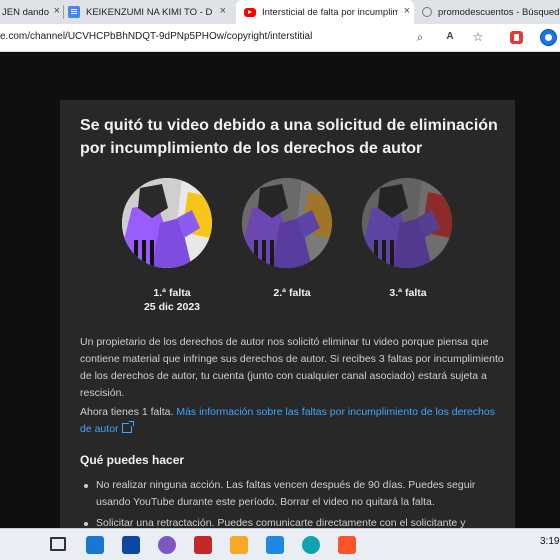 Image resolution: width=560 pixels, height=560 pixels. What do you see at coordinates (203, 545) in the screenshot?
I see `antivirus-icon` at bounding box center [203, 545].